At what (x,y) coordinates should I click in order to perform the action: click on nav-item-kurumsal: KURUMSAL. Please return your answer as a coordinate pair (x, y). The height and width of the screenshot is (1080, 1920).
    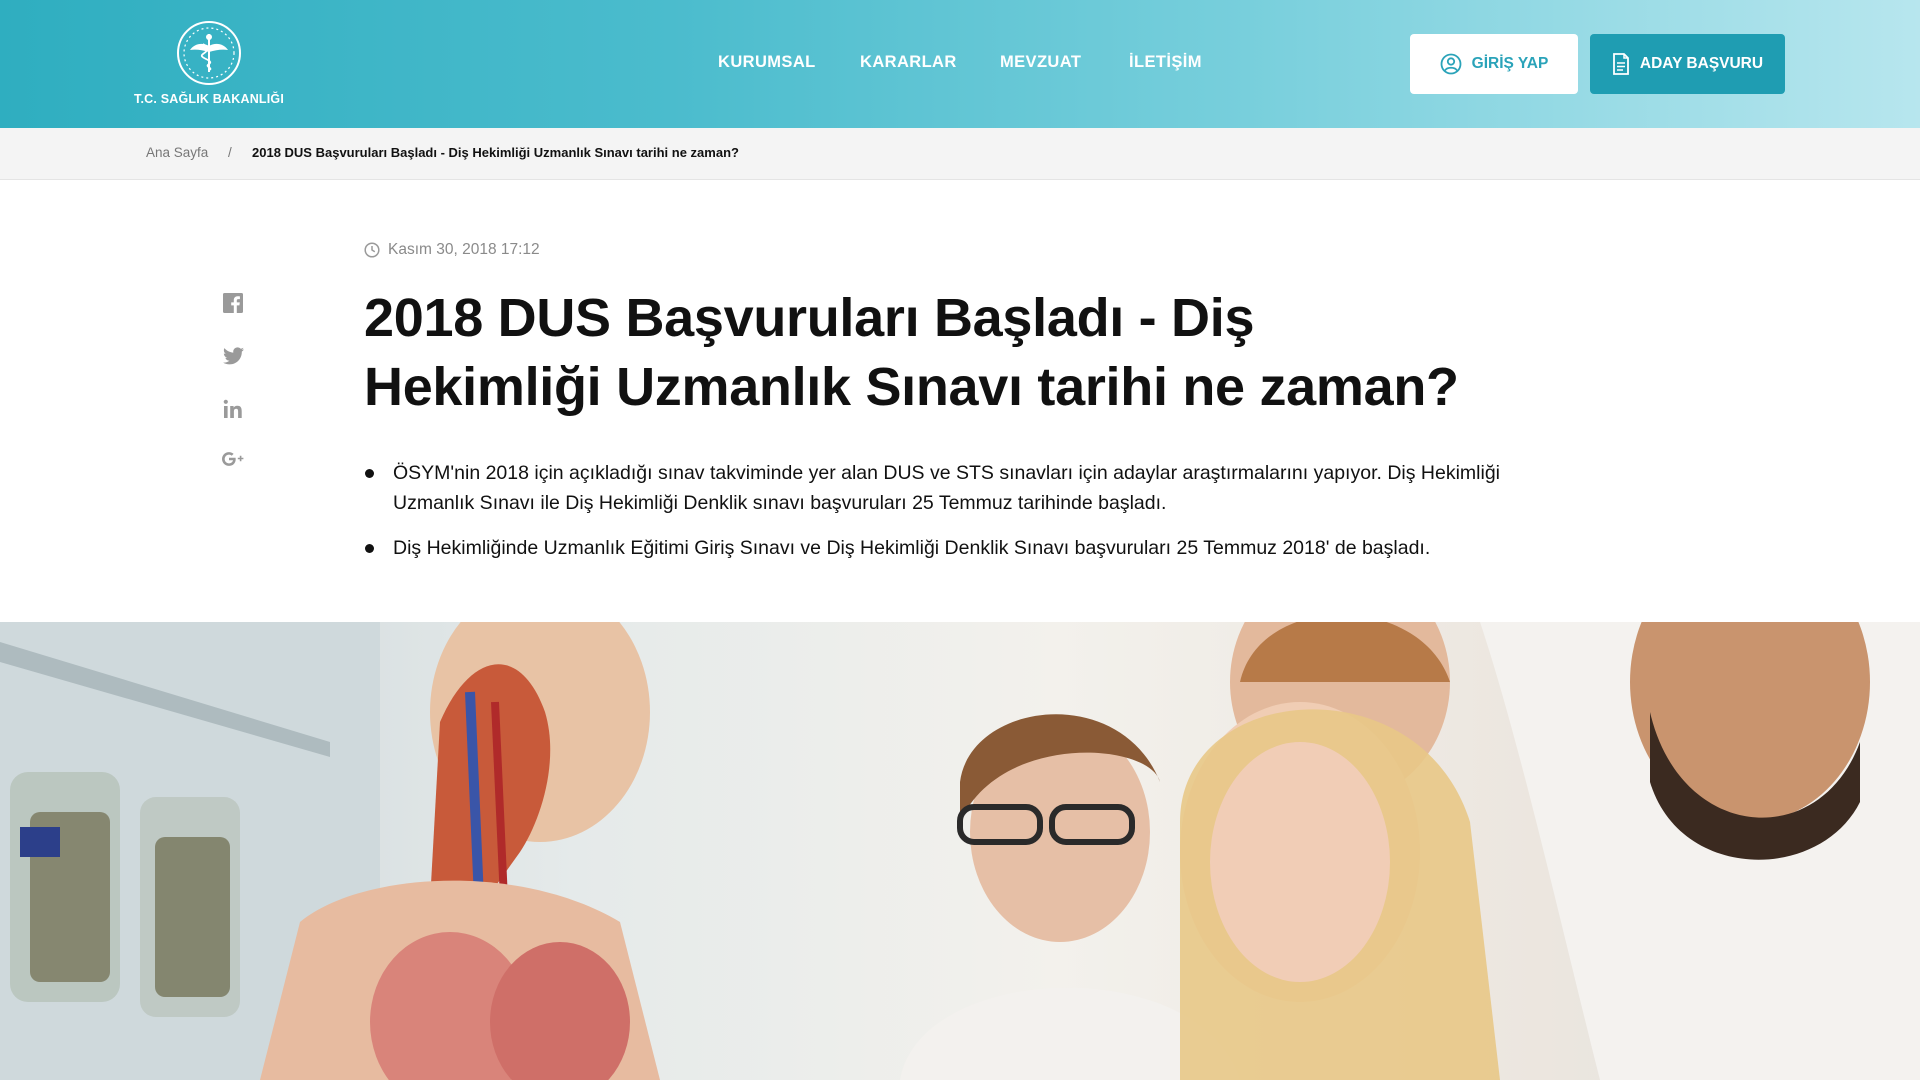
    Looking at the image, I should click on (767, 62).